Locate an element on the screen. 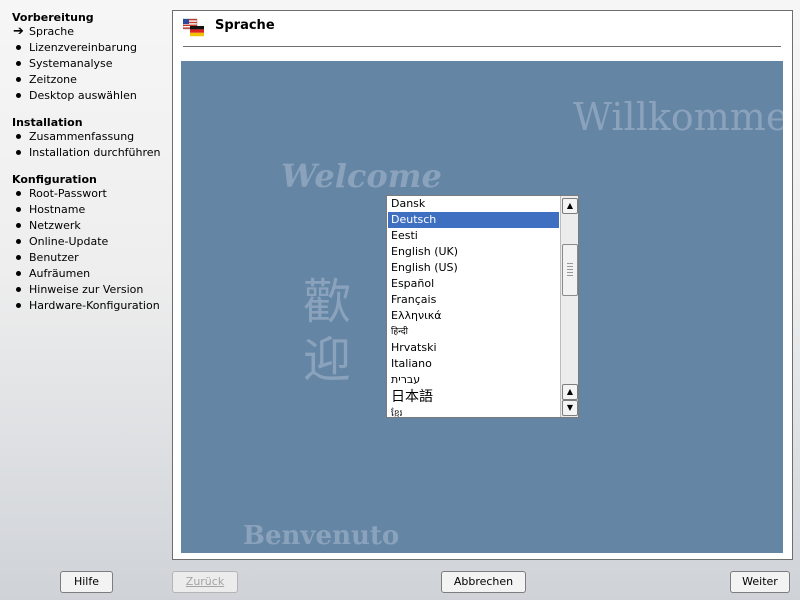 This screenshot has width=800, height=600. grip-icon is located at coordinates (570, 270).